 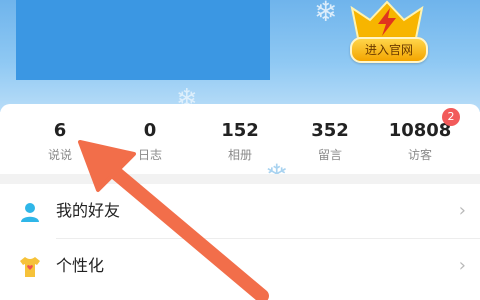 What do you see at coordinates (326, 14) in the screenshot?
I see `snowflake-icon: ❄` at bounding box center [326, 14].